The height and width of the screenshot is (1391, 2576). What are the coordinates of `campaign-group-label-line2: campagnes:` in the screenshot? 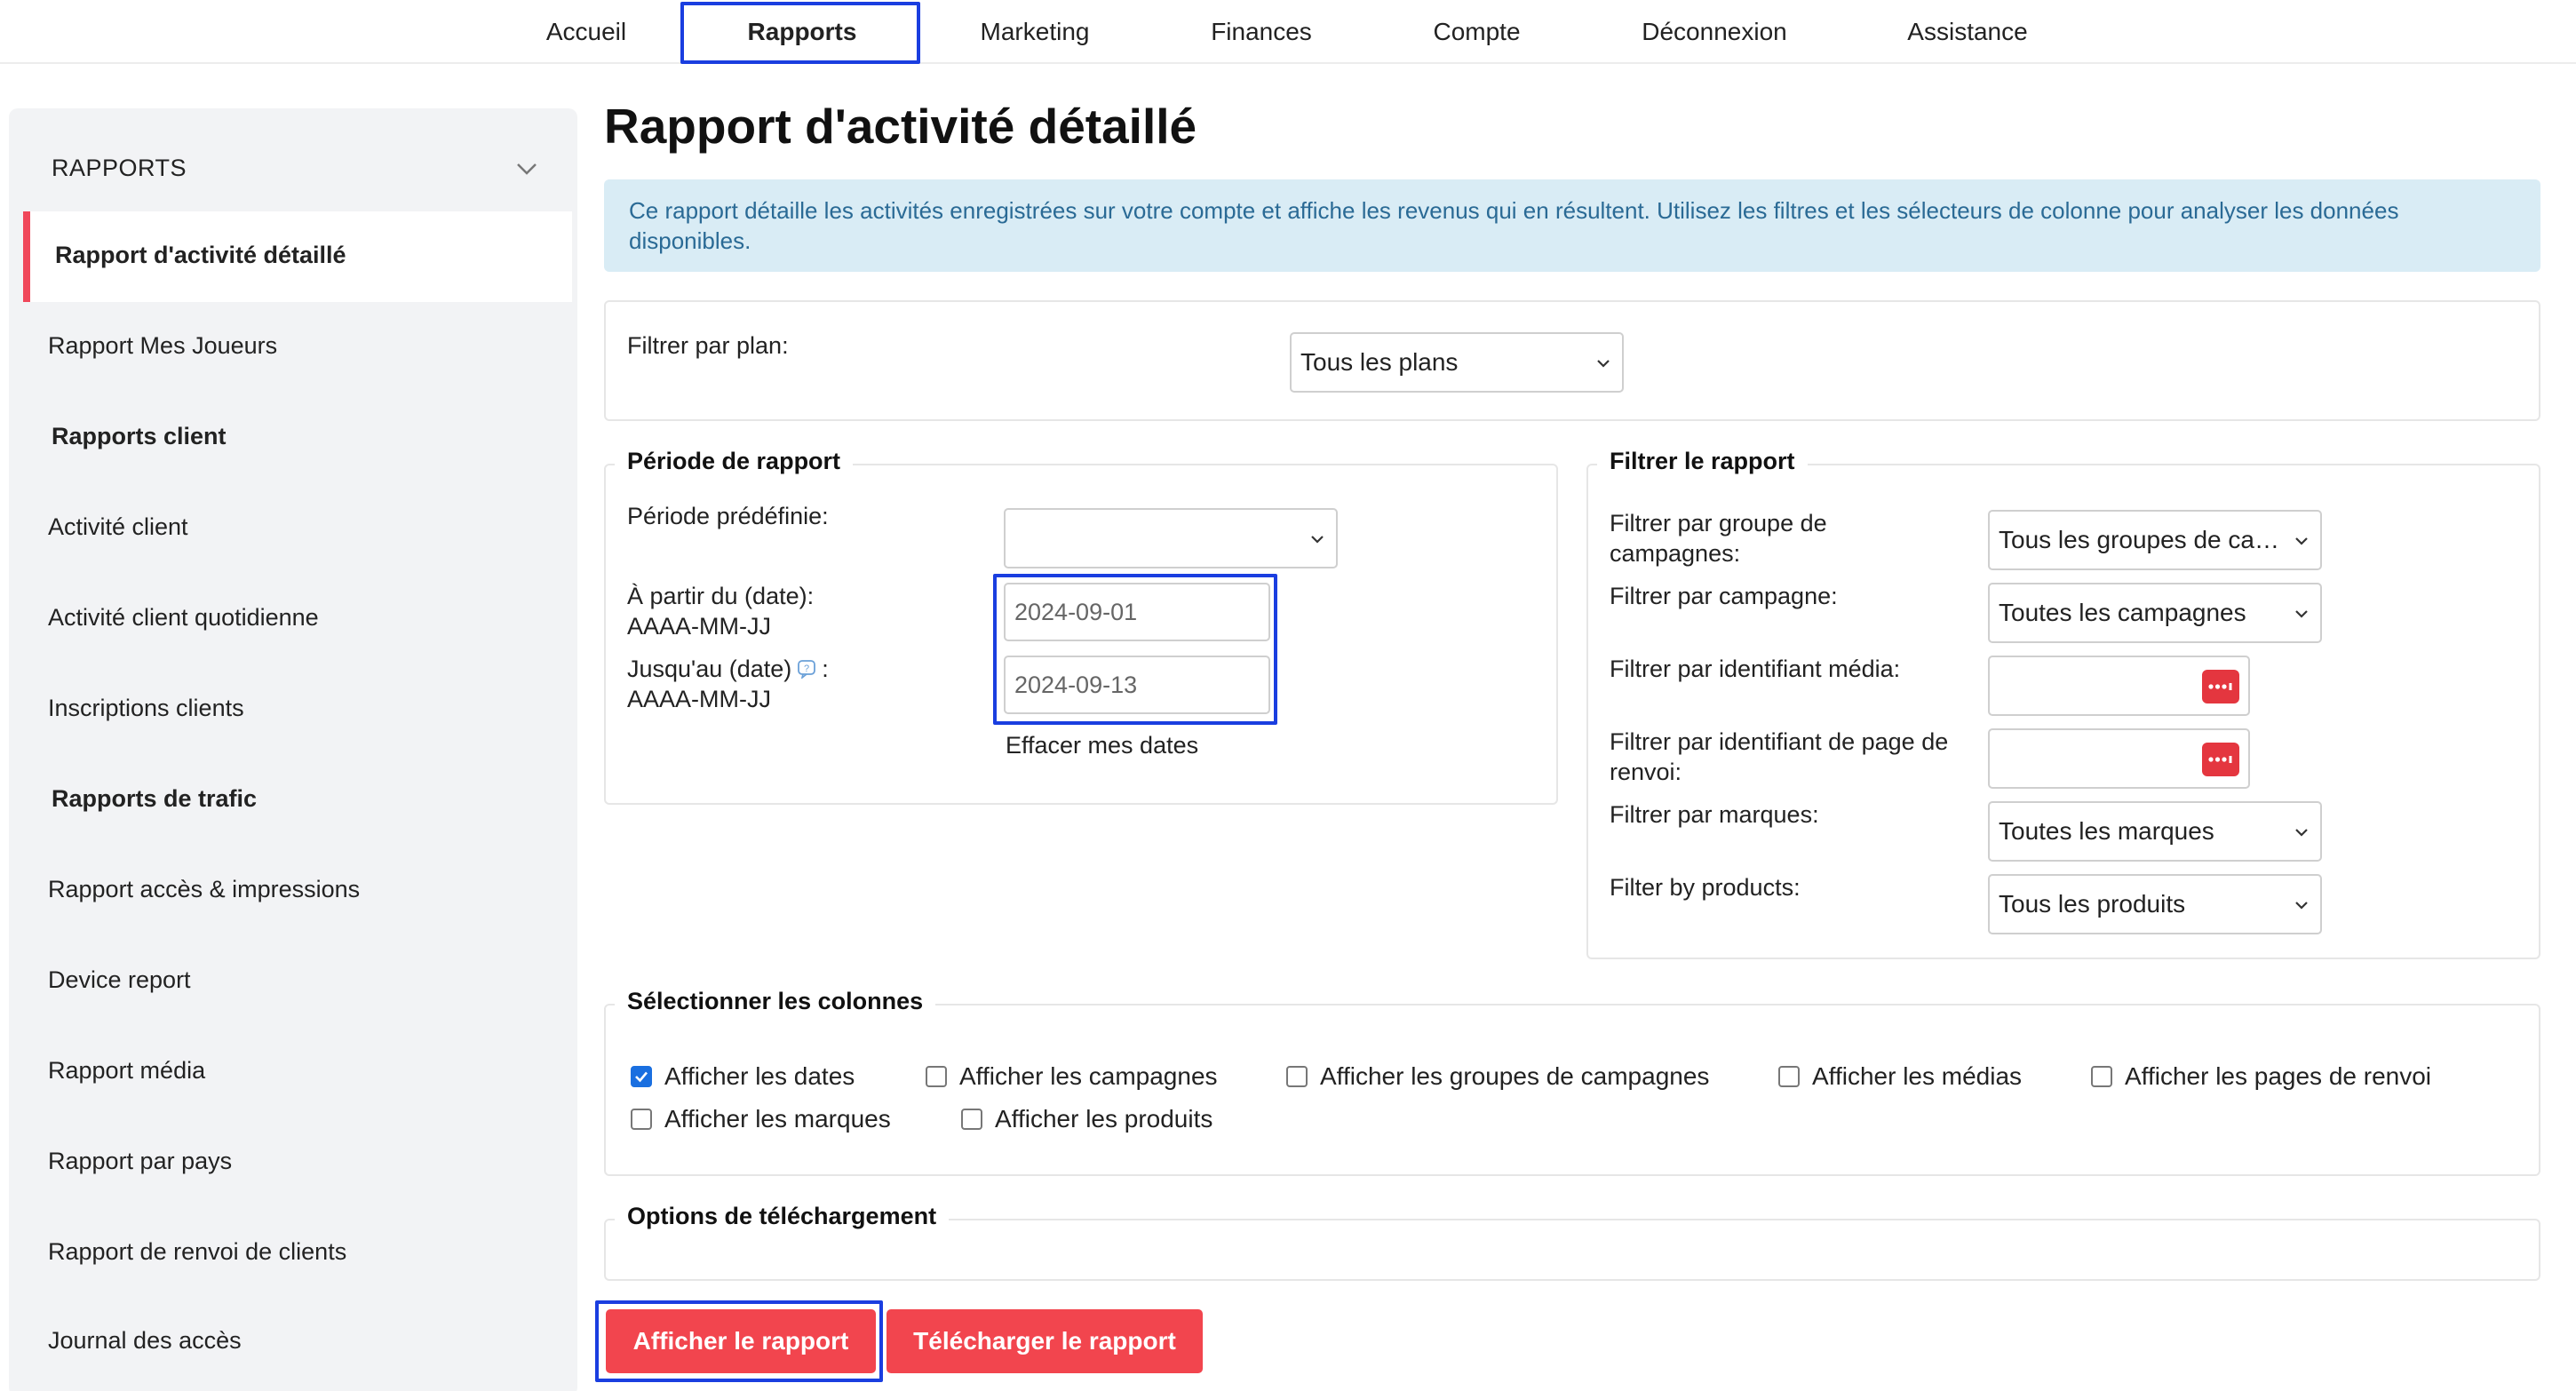 It's located at (1675, 553).